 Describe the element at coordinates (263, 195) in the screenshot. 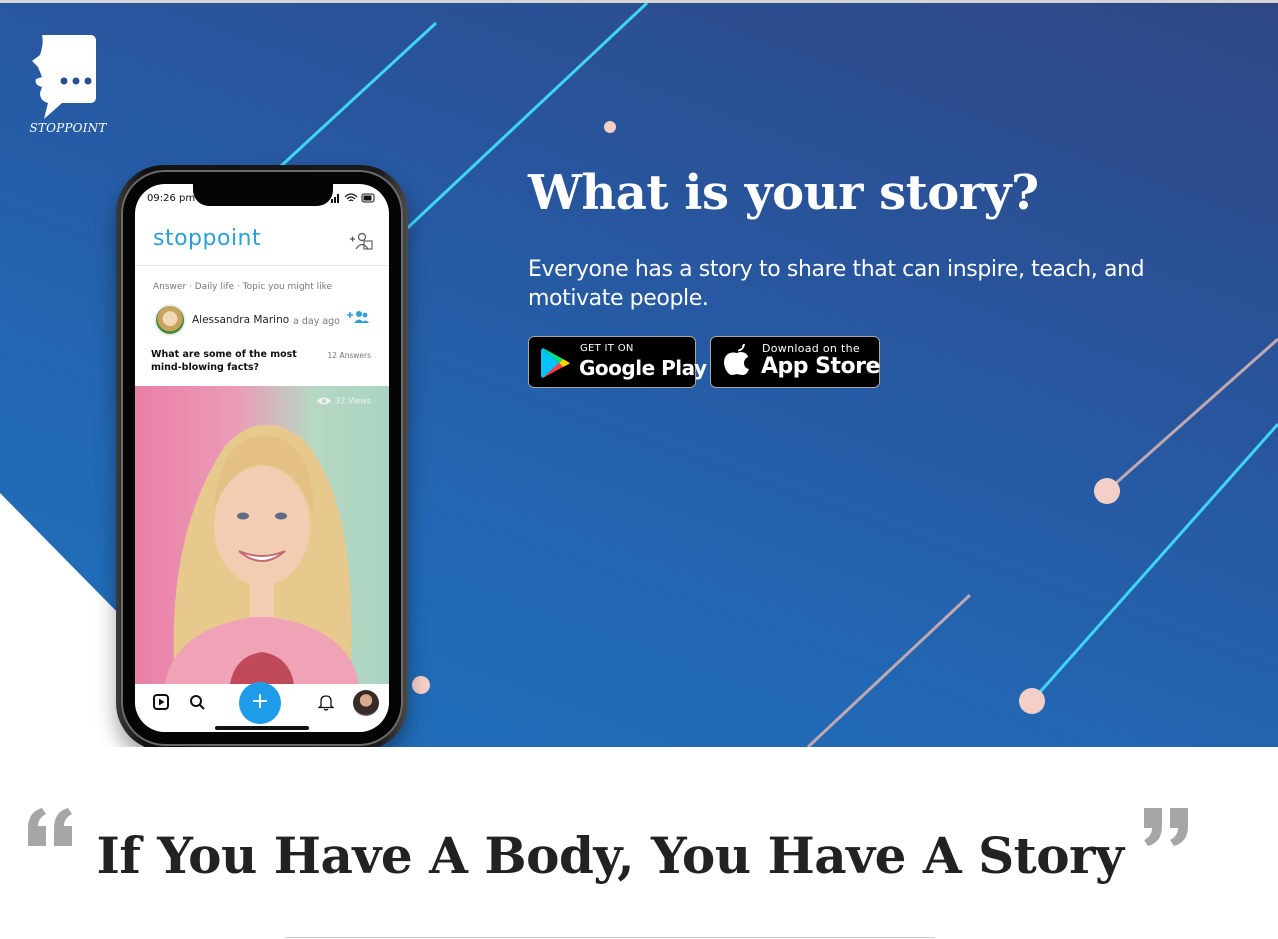

I see `phone-notch` at that location.